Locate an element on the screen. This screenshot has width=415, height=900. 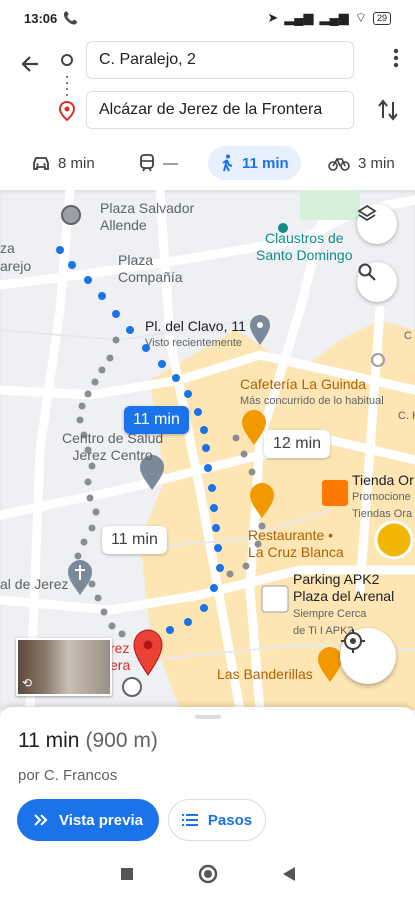
arrow-back-icon is located at coordinates (29, 64).